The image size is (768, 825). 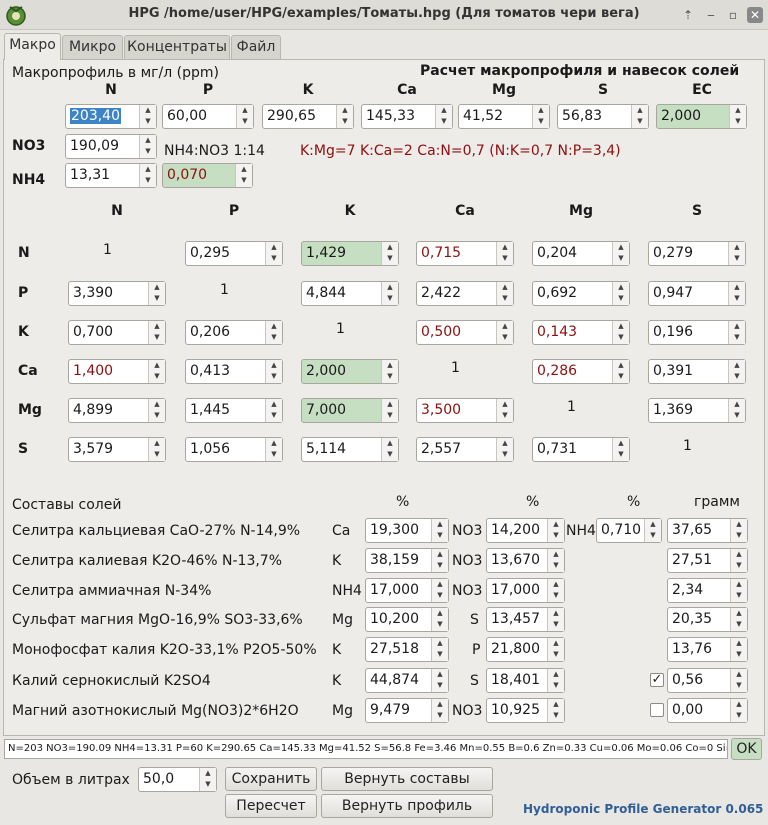 I want to click on matrix-cell-p-s: 0,947 ▲ ▼, so click(x=697, y=293).